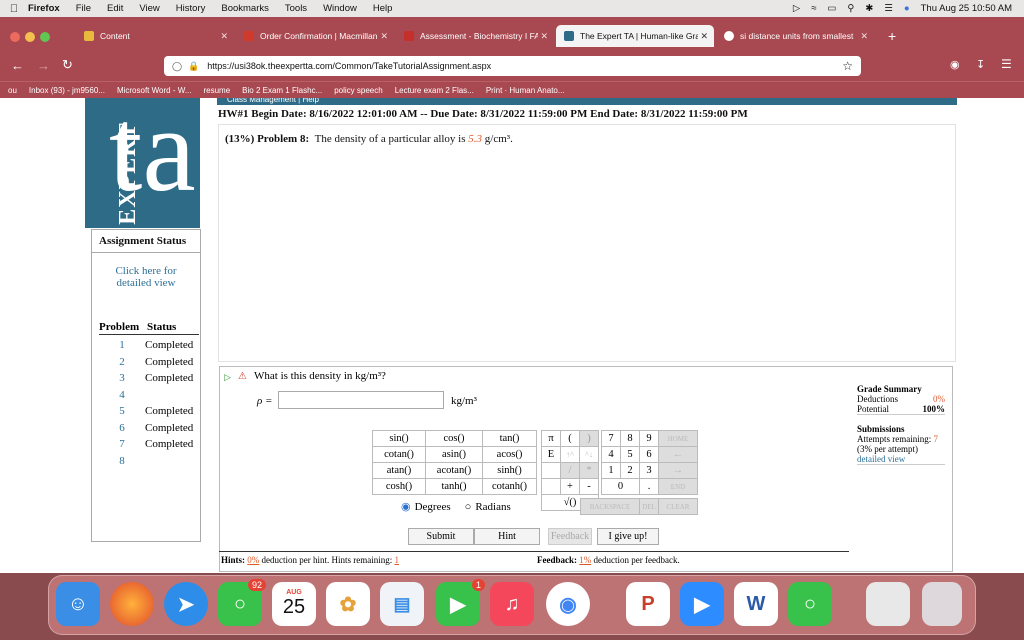 This screenshot has height=640, width=1024. What do you see at coordinates (340, 8) in the screenshot?
I see `menu-window: Window` at bounding box center [340, 8].